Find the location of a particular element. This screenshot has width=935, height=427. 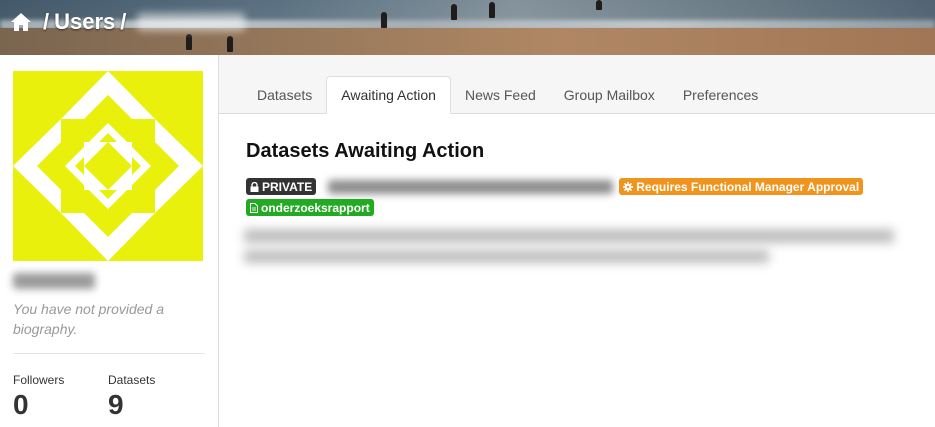

datasets-stat: Datasets 9 is located at coordinates (131, 397).